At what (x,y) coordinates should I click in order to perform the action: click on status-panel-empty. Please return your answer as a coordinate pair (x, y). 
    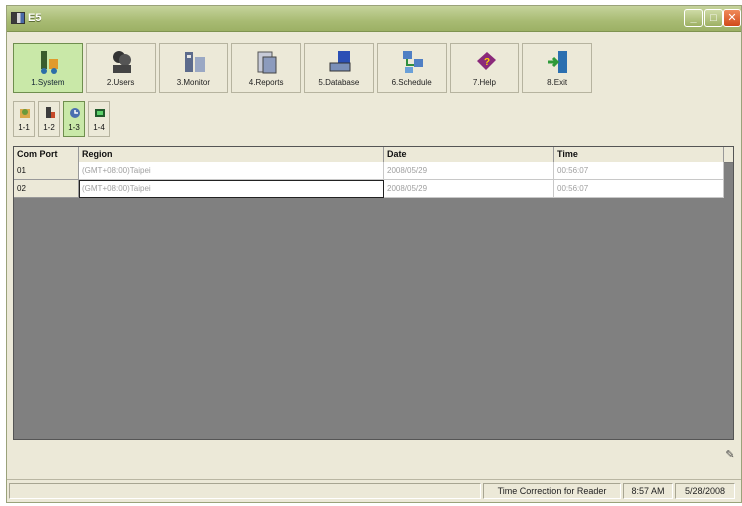
    Looking at the image, I should click on (245, 491).